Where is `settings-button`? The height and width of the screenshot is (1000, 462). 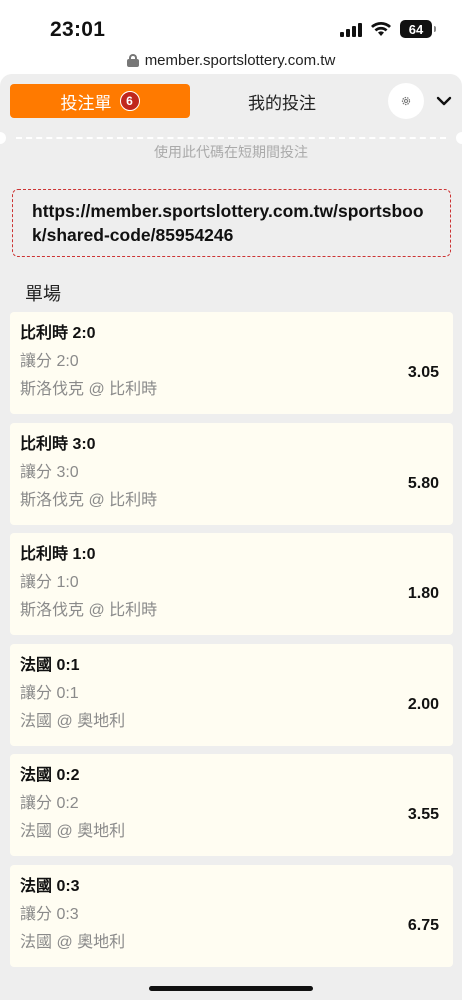 settings-button is located at coordinates (406, 101).